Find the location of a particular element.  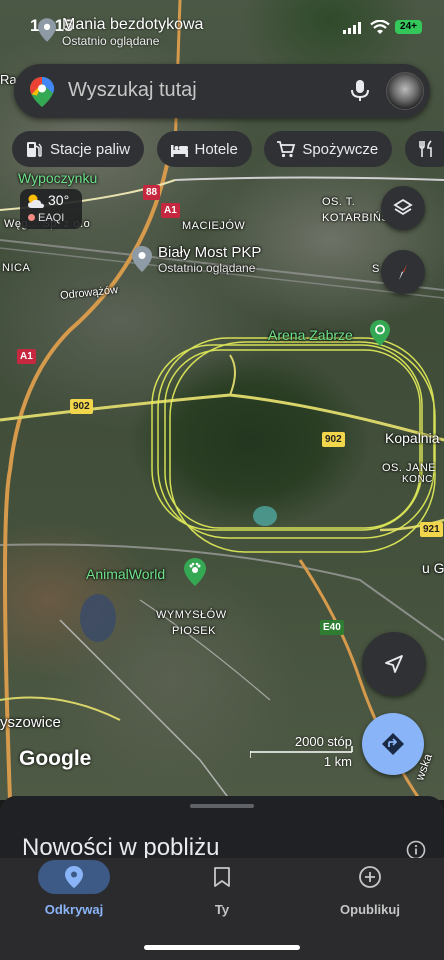

label-konc: KONC is located at coordinates (417, 479).